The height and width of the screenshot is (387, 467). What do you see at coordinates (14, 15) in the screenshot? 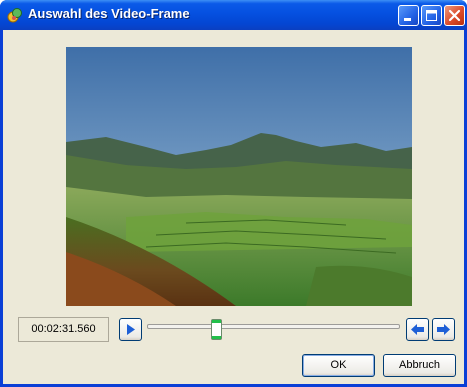
I see `app-icon` at bounding box center [14, 15].